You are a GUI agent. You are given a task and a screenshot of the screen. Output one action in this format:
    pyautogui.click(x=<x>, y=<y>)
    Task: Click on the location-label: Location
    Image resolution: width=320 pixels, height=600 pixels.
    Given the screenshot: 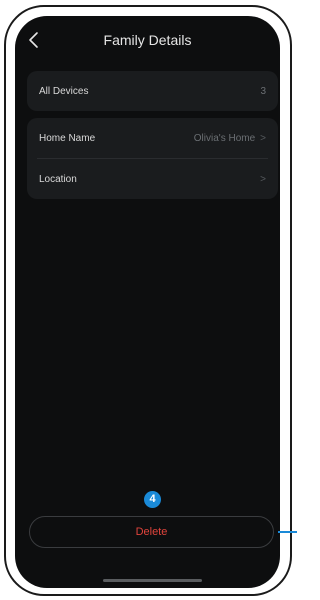 What is the action you would take?
    pyautogui.click(x=58, y=179)
    